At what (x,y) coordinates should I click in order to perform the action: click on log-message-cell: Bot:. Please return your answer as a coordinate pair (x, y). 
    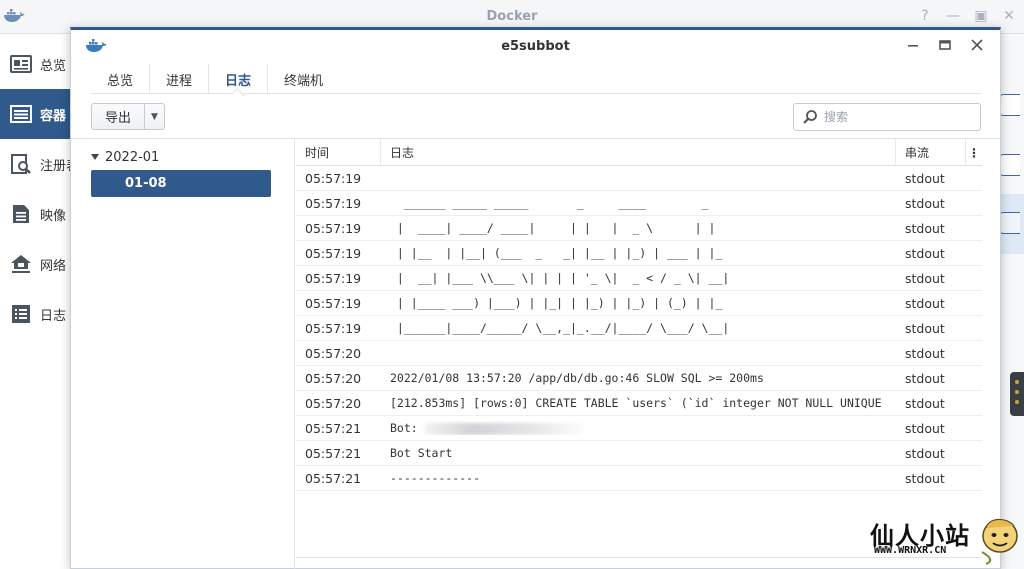
    Looking at the image, I should click on (638, 428).